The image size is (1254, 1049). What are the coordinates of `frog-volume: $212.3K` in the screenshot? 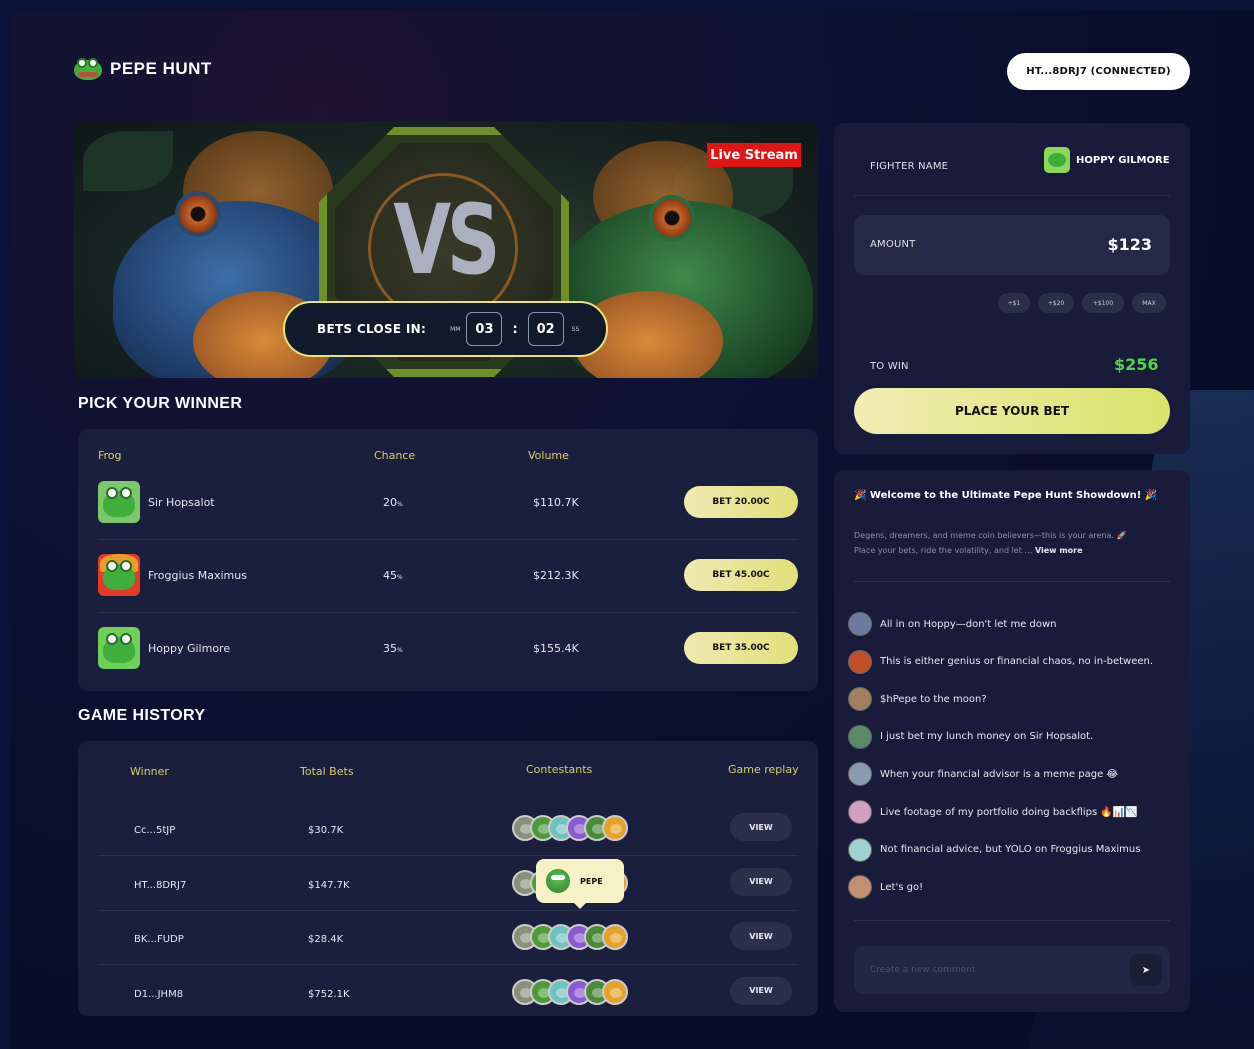 It's located at (556, 575).